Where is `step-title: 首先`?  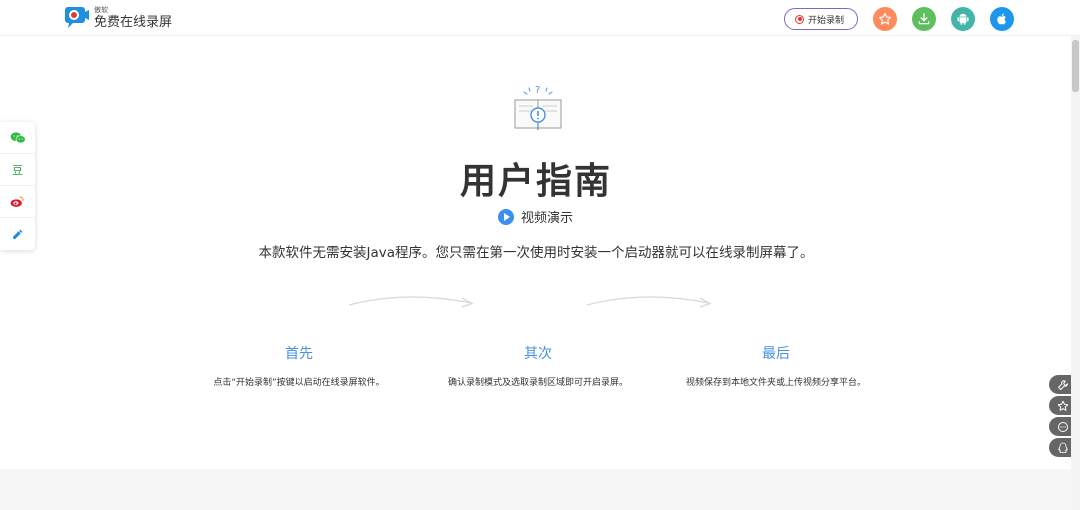 step-title: 首先 is located at coordinates (299, 354).